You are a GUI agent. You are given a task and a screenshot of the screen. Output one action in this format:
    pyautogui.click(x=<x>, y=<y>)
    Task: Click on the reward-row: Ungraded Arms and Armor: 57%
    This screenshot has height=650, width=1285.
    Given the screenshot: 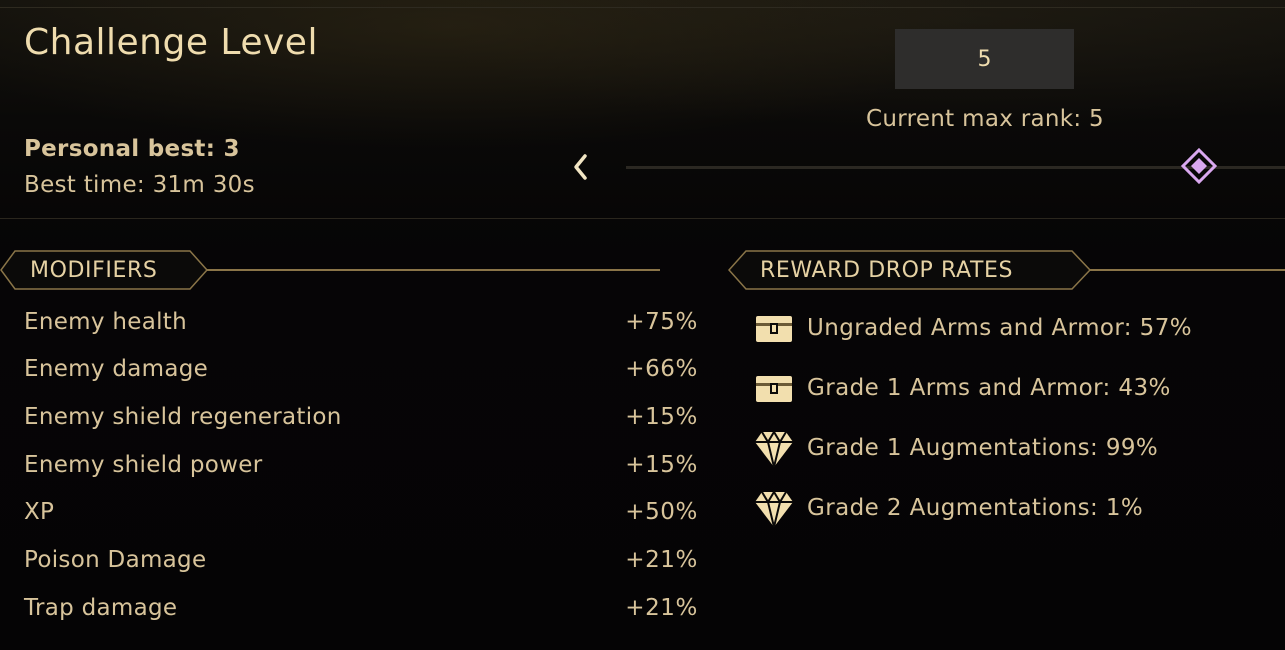 What is the action you would take?
    pyautogui.click(x=1012, y=329)
    